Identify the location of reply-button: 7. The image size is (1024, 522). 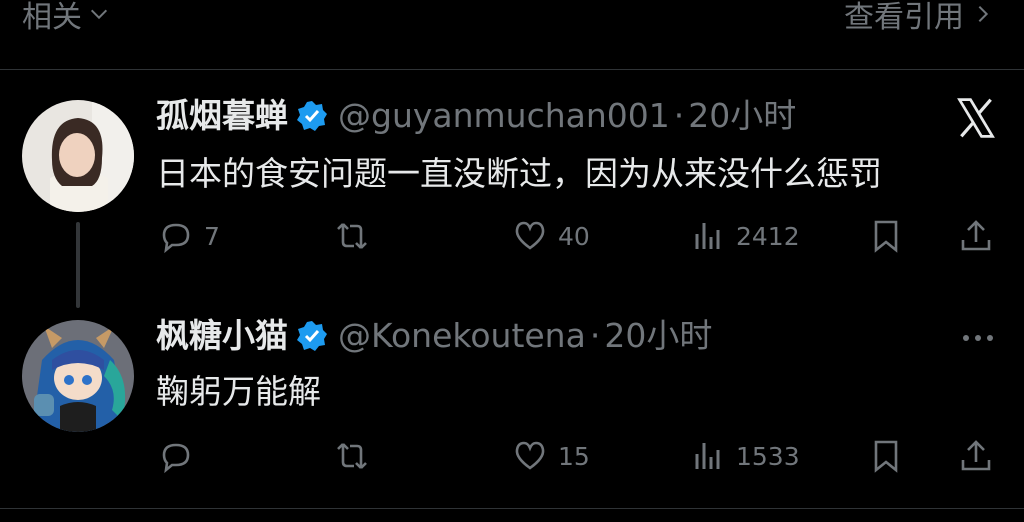
(189, 236).